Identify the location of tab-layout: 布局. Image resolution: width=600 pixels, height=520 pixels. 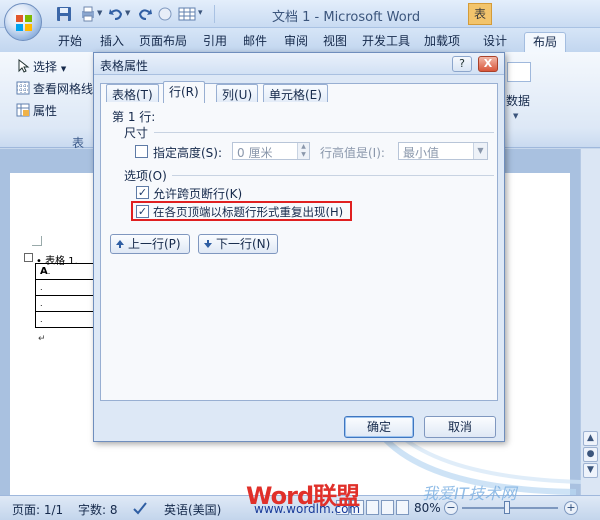
(545, 42).